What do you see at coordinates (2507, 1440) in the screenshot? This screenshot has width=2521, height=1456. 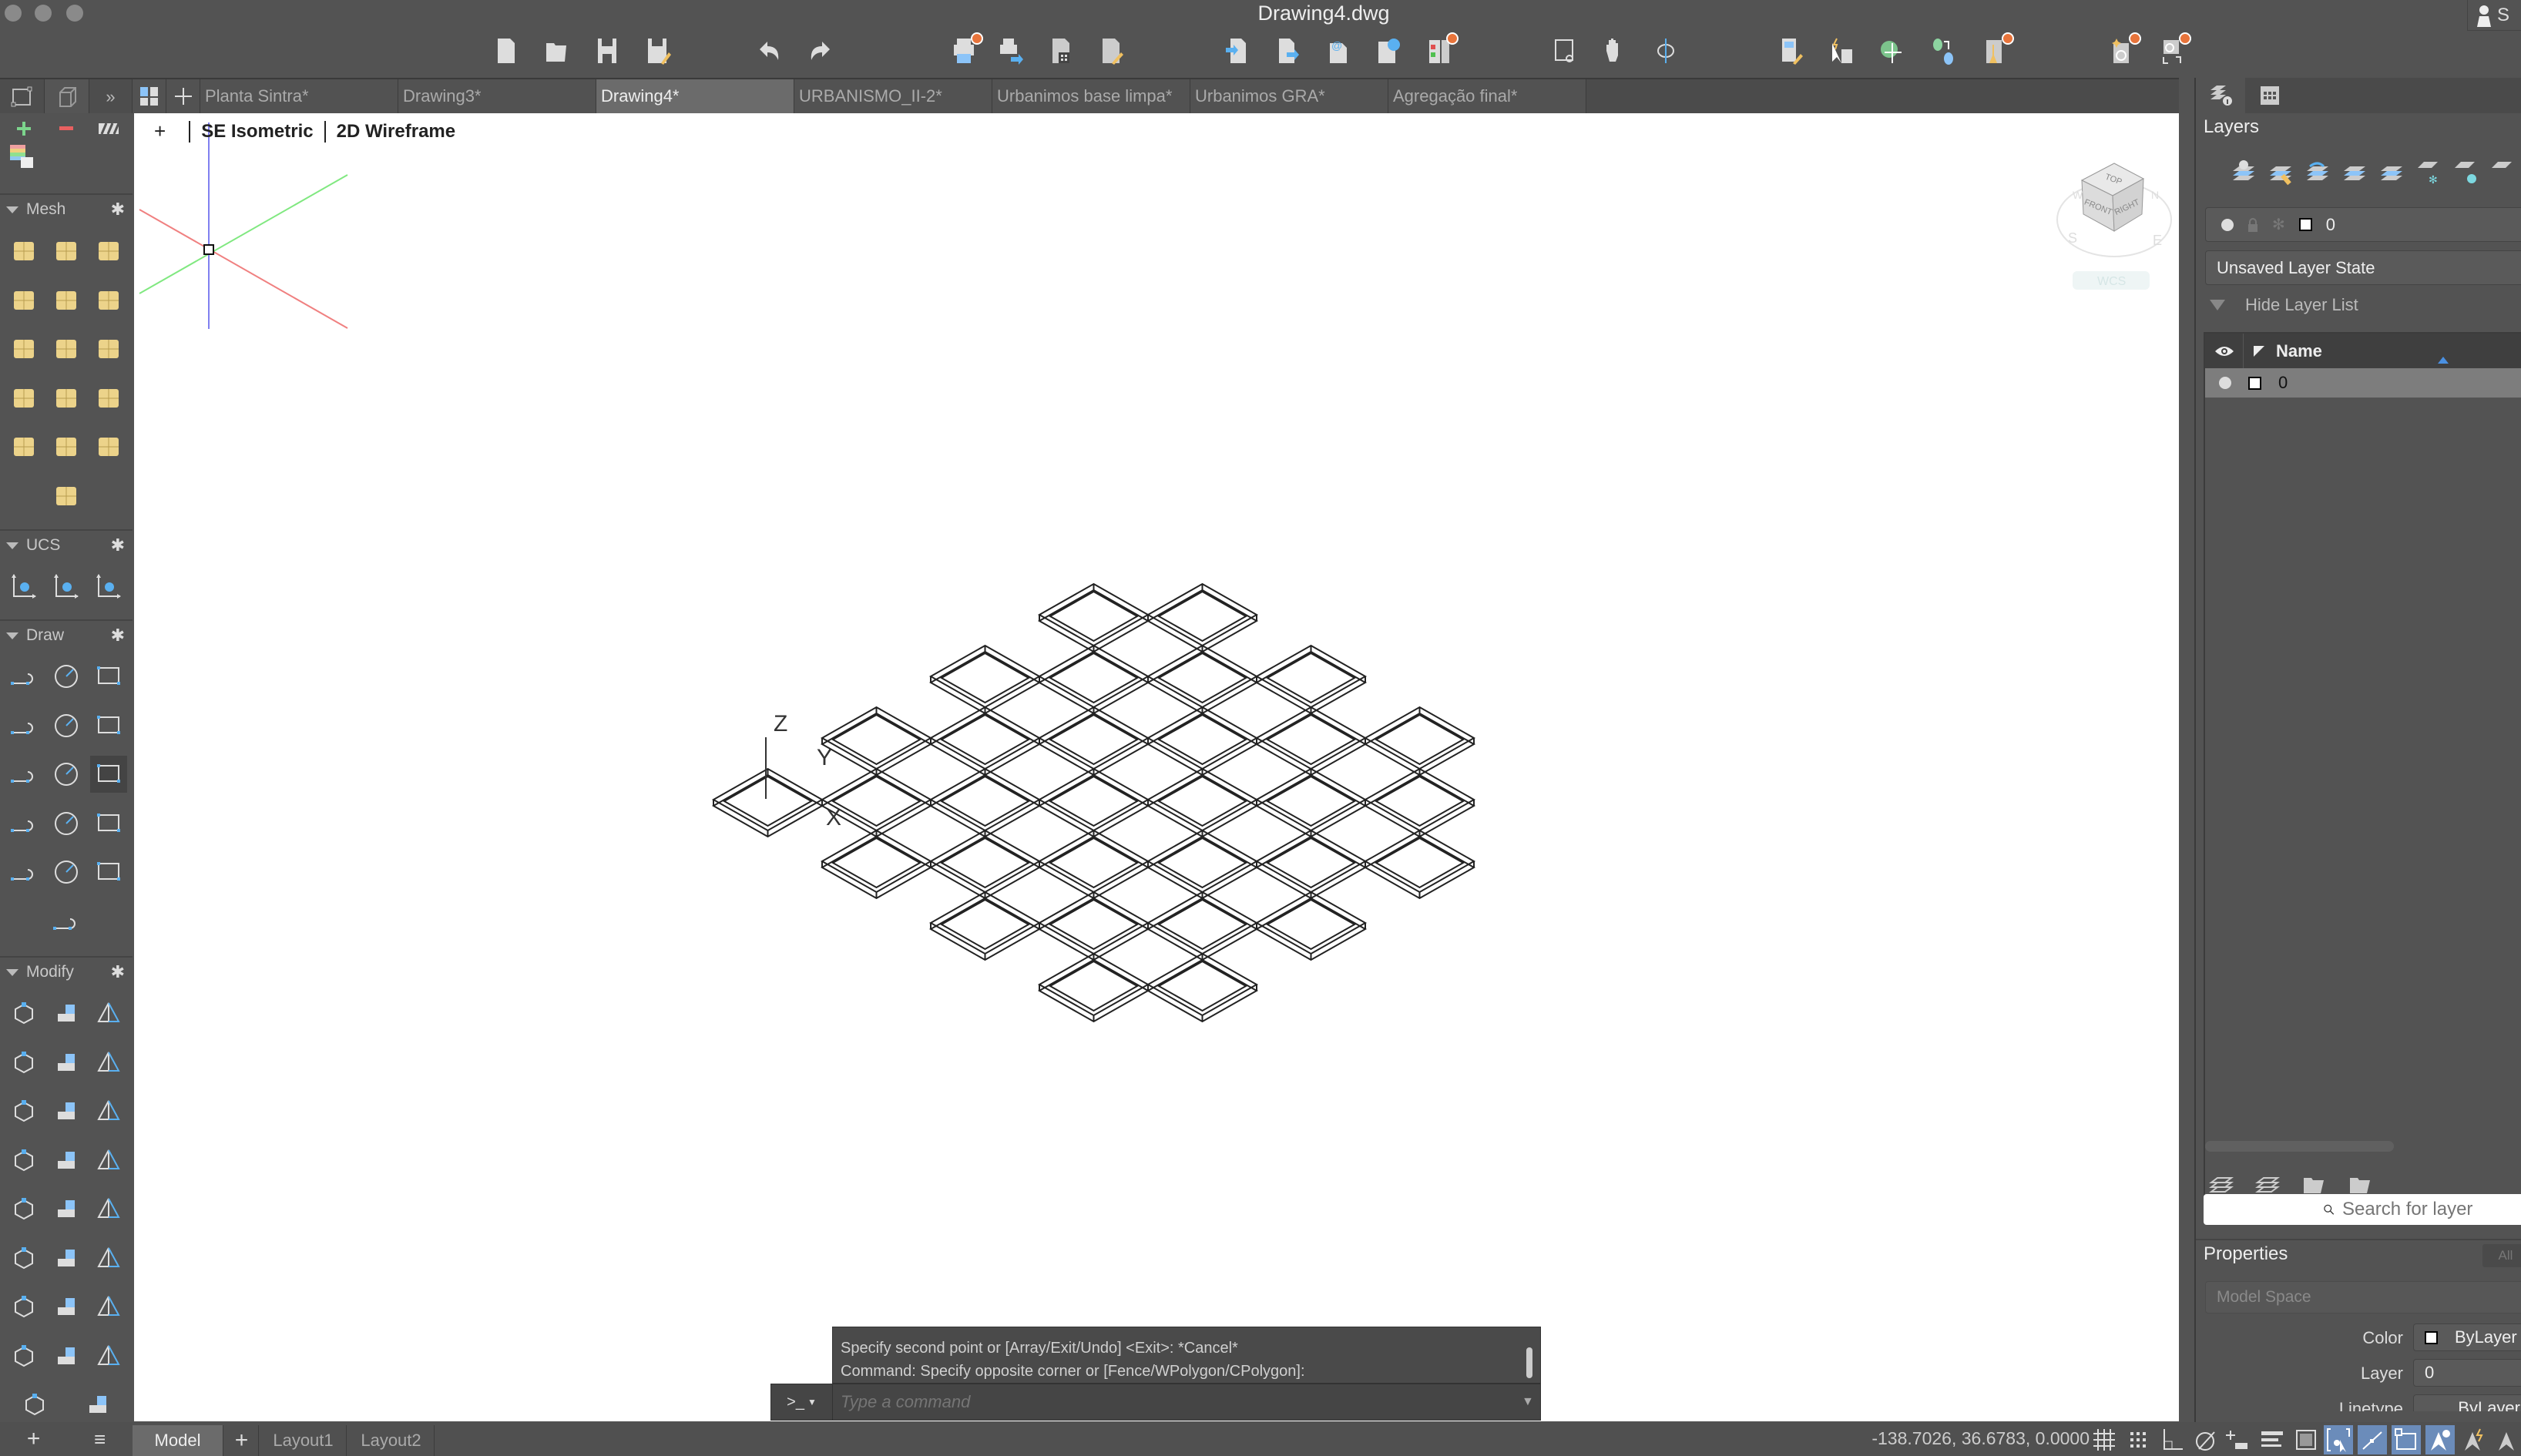 I see `annotation-scale-toggle` at bounding box center [2507, 1440].